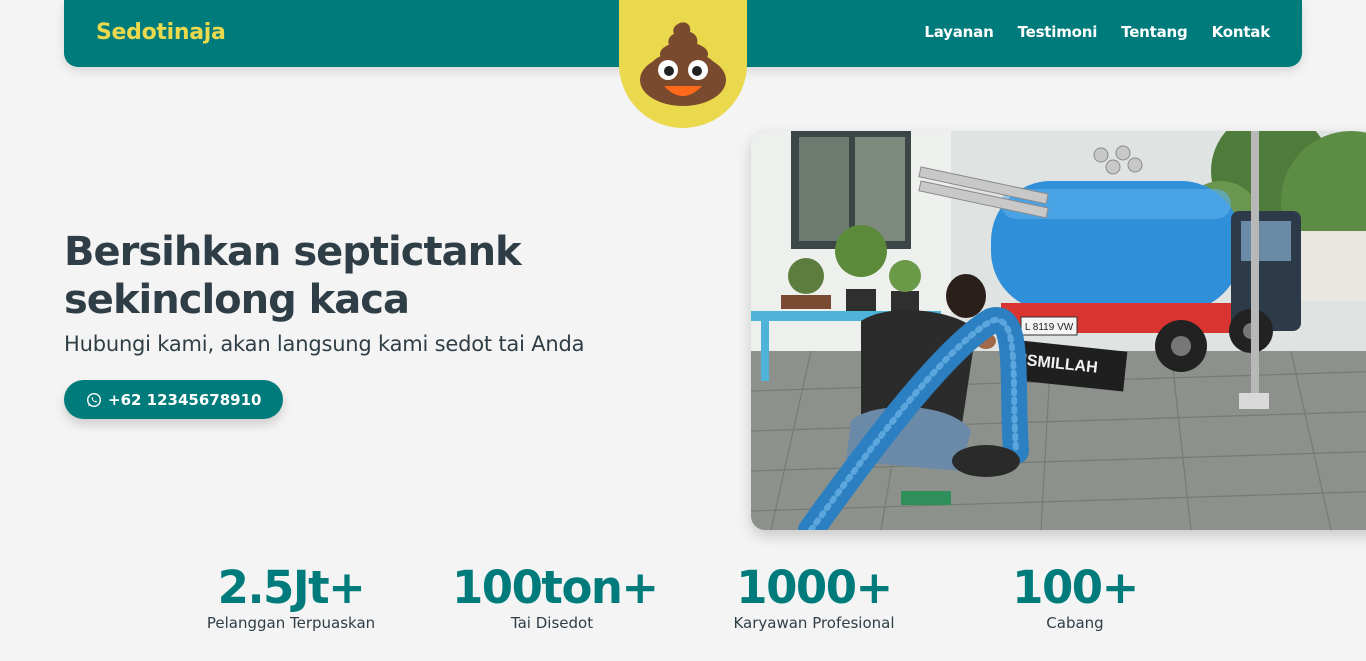 The image size is (1366, 661). Describe the element at coordinates (1154, 32) in the screenshot. I see `nav-link-tentang: Tentang` at that location.